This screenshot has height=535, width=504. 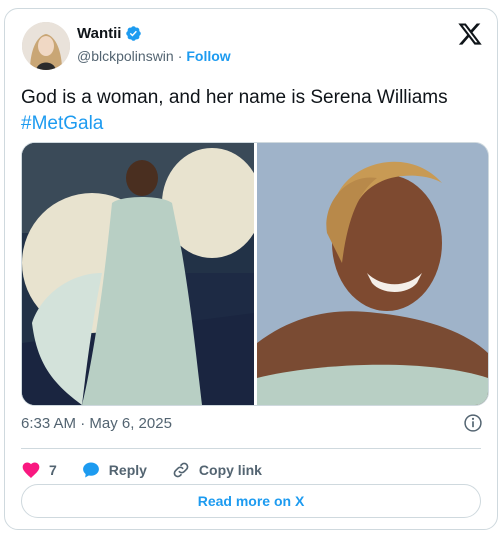 What do you see at coordinates (230, 470) in the screenshot?
I see `copy-link-label: Copy link` at bounding box center [230, 470].